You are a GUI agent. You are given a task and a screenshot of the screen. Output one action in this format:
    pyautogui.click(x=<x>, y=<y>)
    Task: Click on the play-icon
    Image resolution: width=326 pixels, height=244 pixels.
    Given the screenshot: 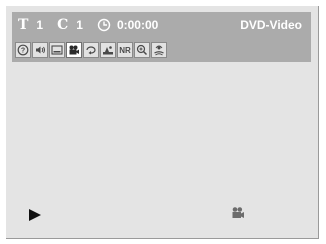 What is the action you would take?
    pyautogui.click(x=35, y=215)
    